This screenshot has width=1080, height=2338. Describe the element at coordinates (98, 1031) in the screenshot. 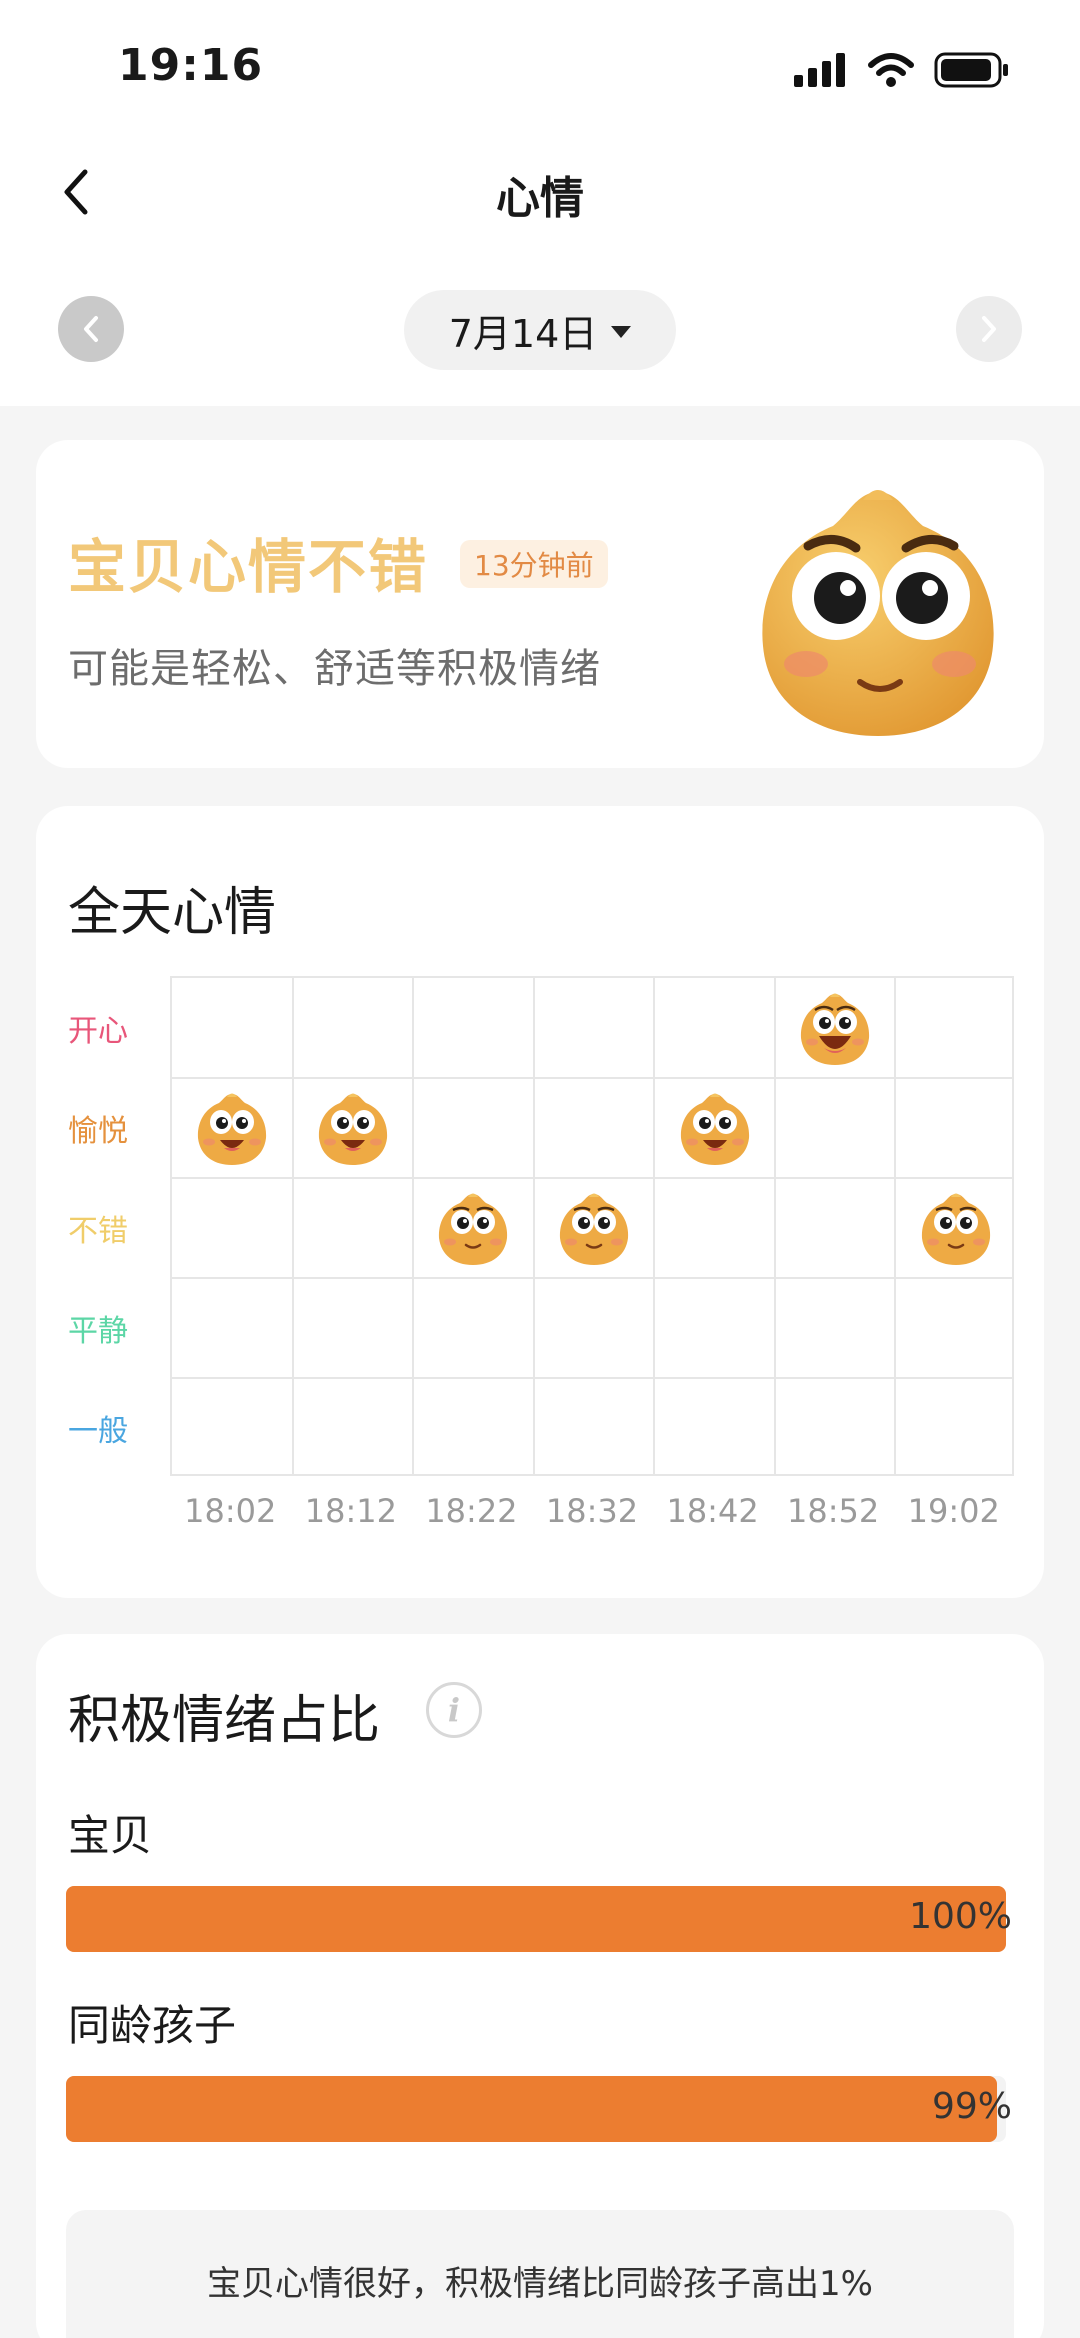

I see `y-tick-label: 开心` at that location.